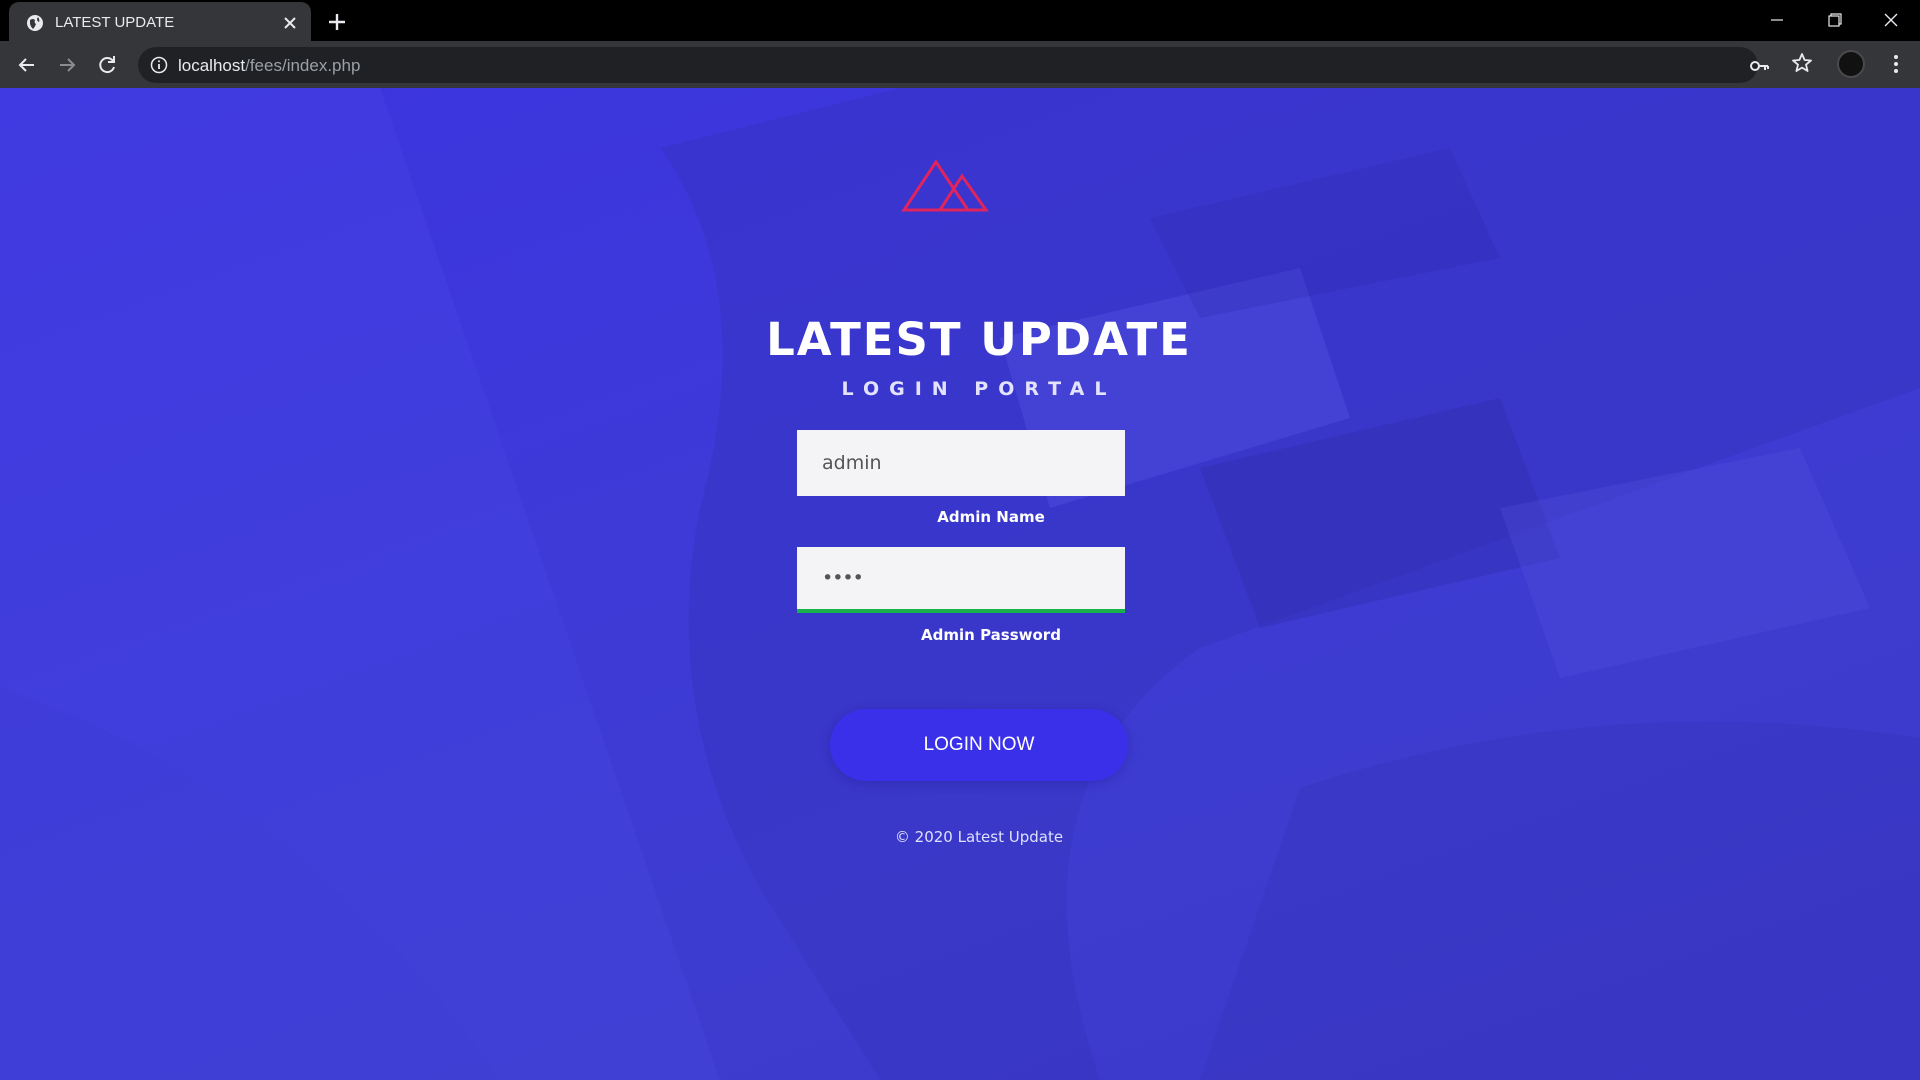  I want to click on admin-name-field, so click(961, 463).